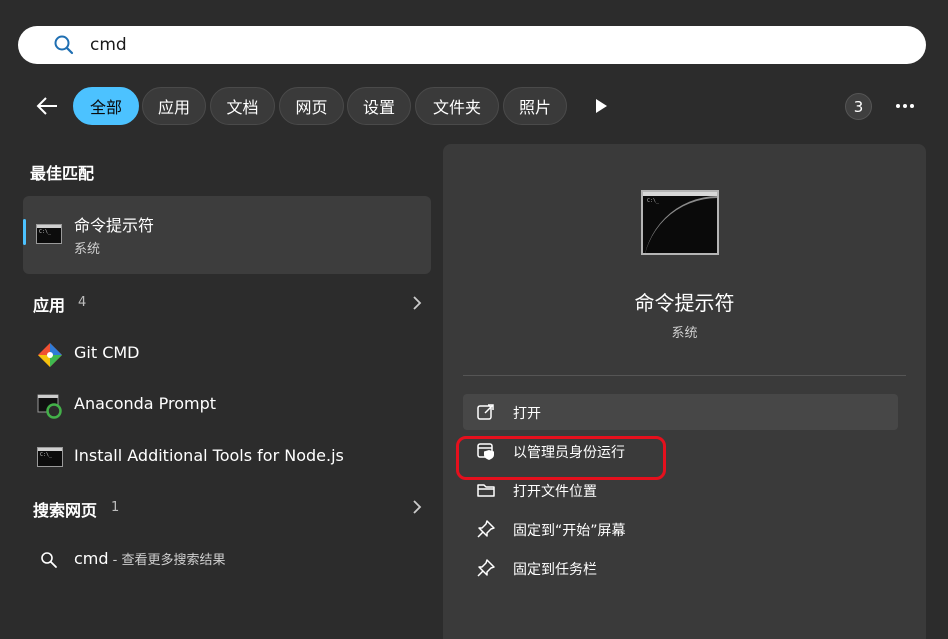  Describe the element at coordinates (47, 106) in the screenshot. I see `back-arrow-icon` at that location.